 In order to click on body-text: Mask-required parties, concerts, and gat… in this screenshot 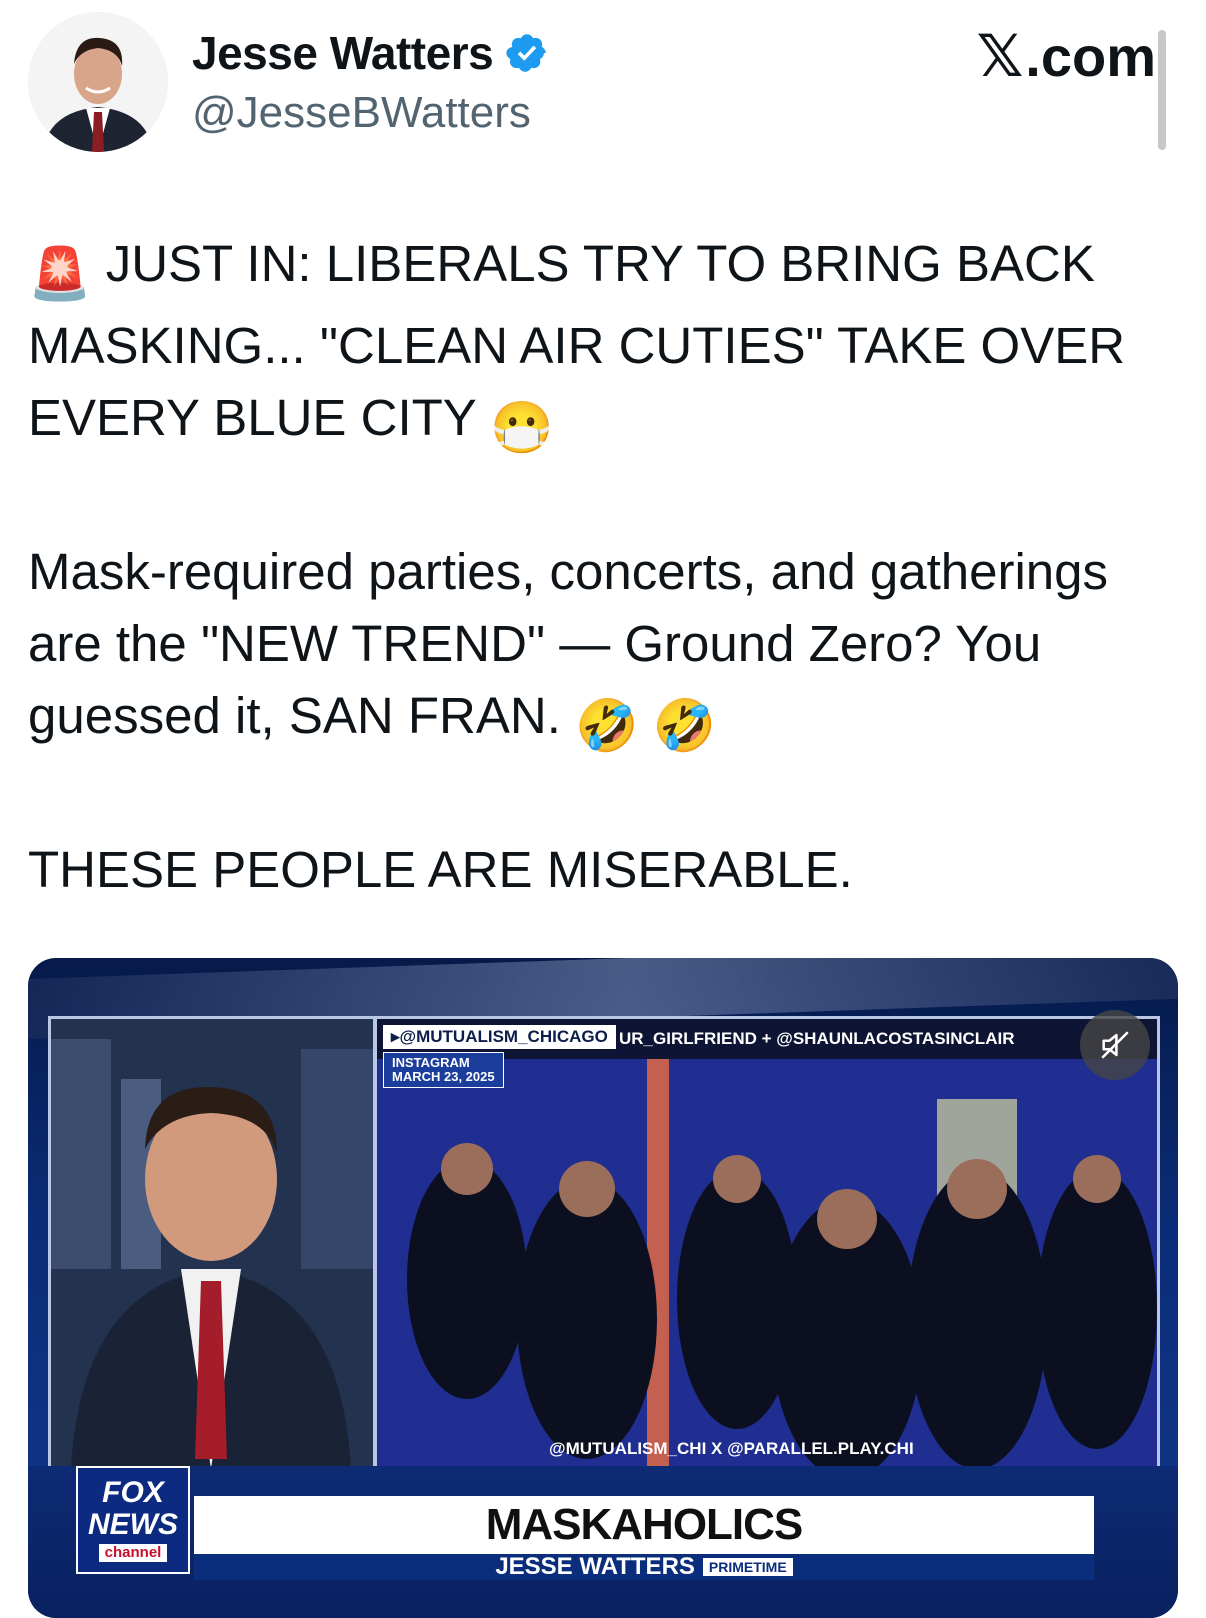, I will do `click(568, 643)`.